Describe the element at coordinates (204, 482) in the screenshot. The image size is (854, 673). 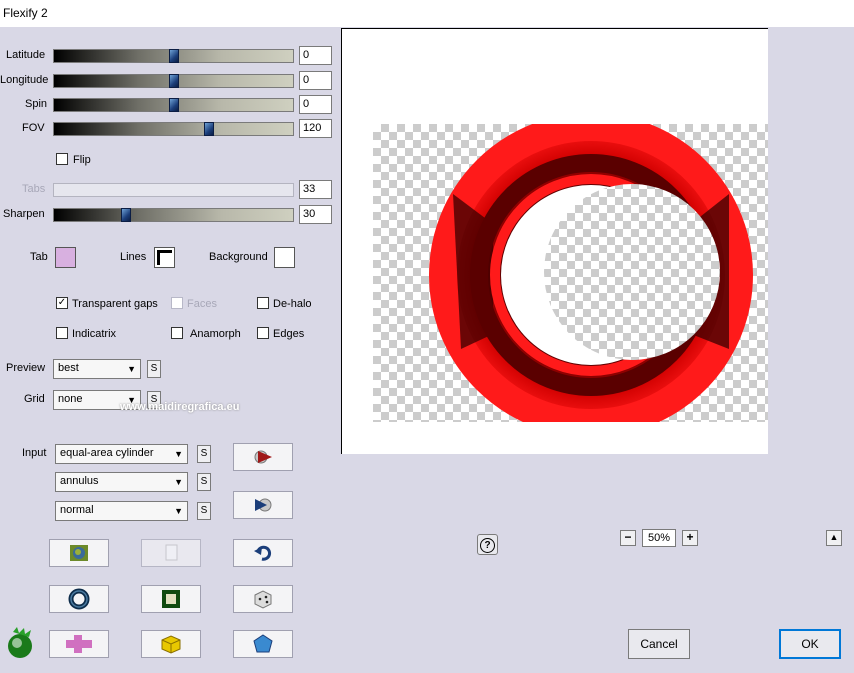
I see `output-s-button: S` at that location.